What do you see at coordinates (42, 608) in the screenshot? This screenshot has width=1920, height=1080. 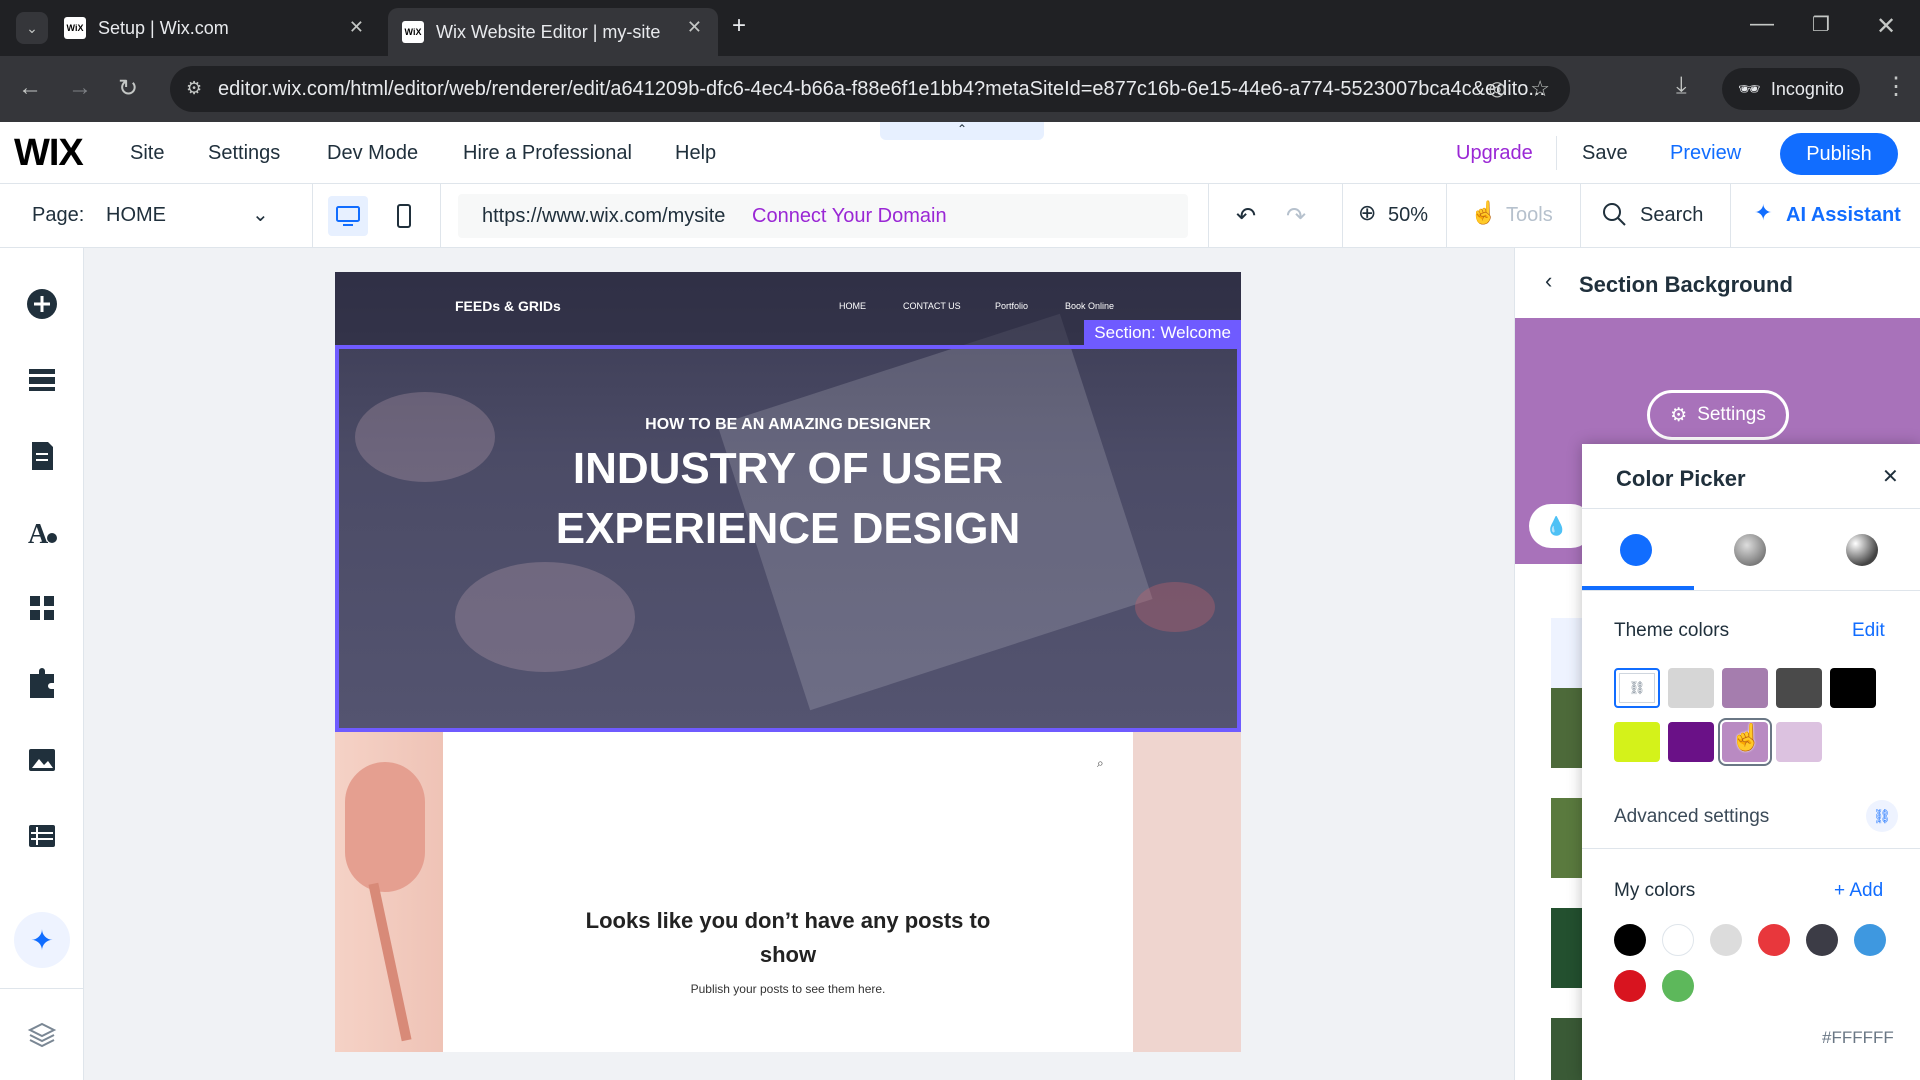 I see `apps-button` at bounding box center [42, 608].